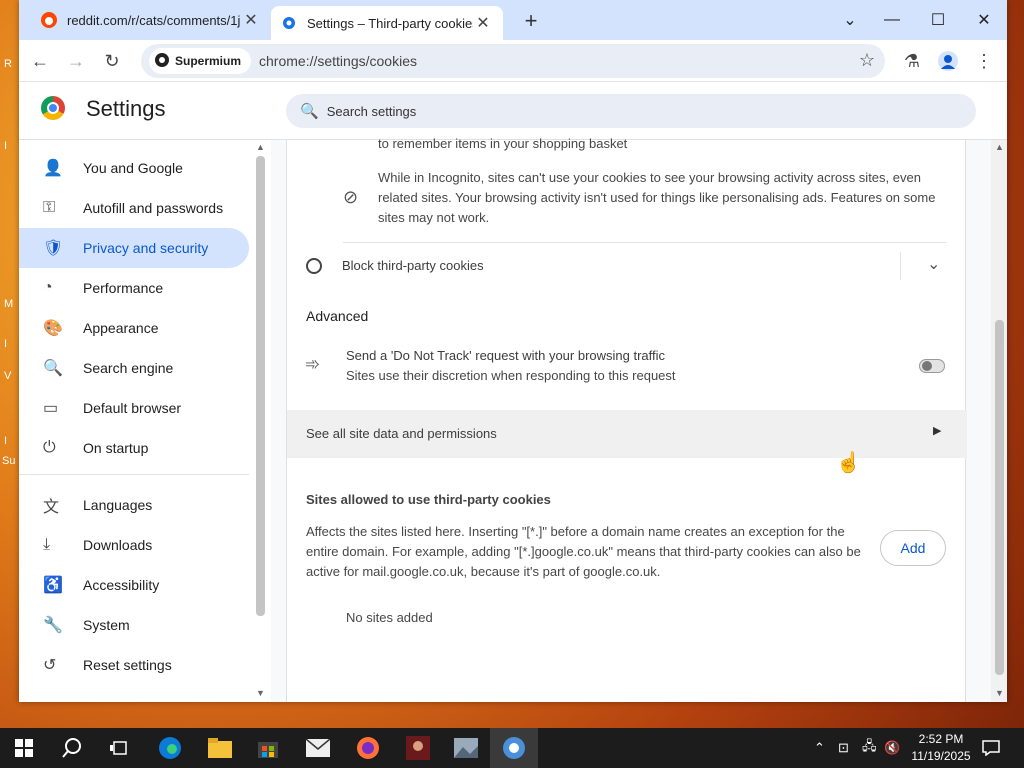  Describe the element at coordinates (134, 168) in the screenshot. I see `sidebar-item-you-and-google: 👤 You and Google` at that location.